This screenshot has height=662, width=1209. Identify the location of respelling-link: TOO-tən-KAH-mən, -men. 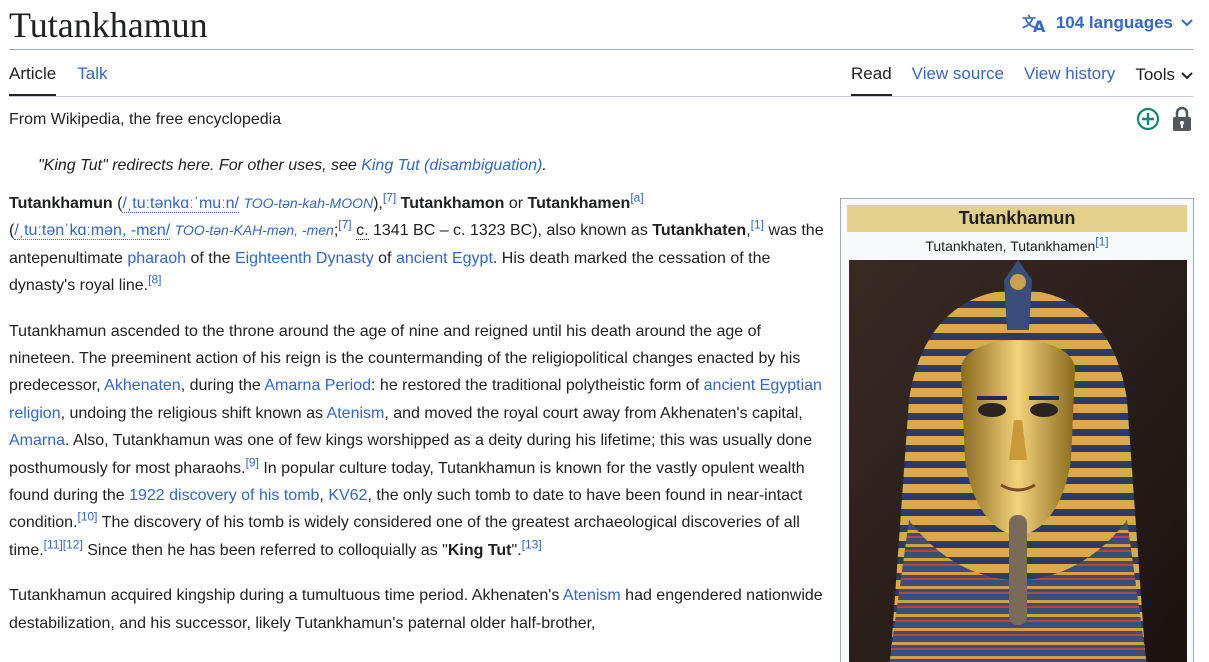
(254, 230).